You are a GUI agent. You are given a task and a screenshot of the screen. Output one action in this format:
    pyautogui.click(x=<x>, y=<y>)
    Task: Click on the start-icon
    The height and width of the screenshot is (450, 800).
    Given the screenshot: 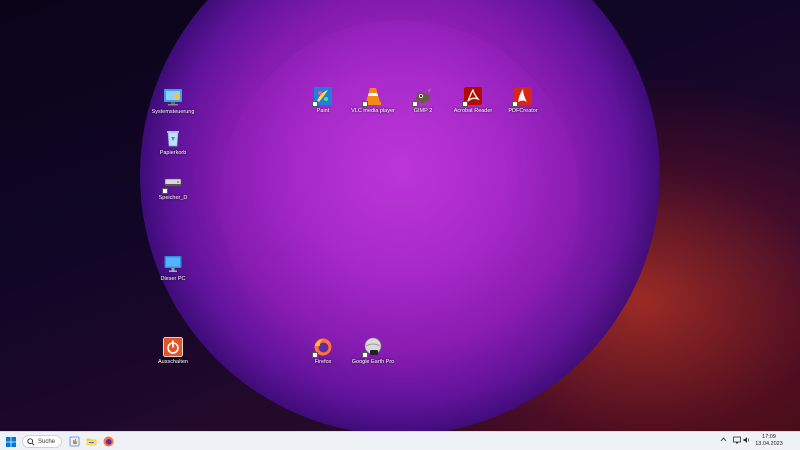 What is the action you would take?
    pyautogui.click(x=11, y=441)
    